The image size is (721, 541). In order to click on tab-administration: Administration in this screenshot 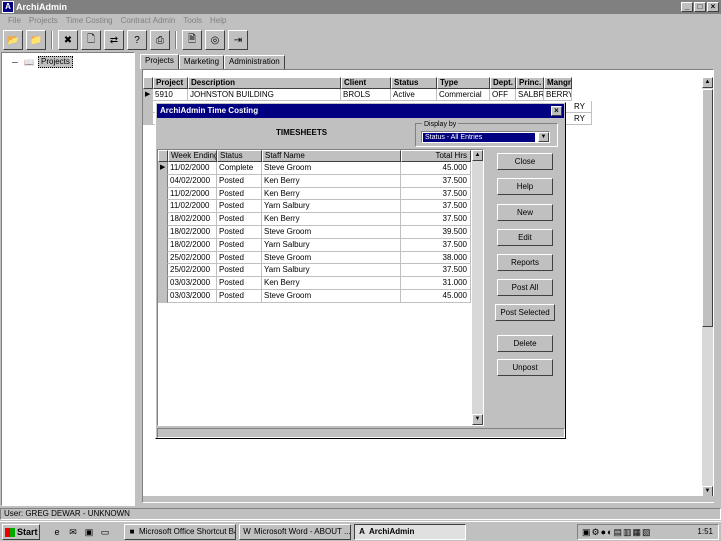, I will do `click(254, 62)`.